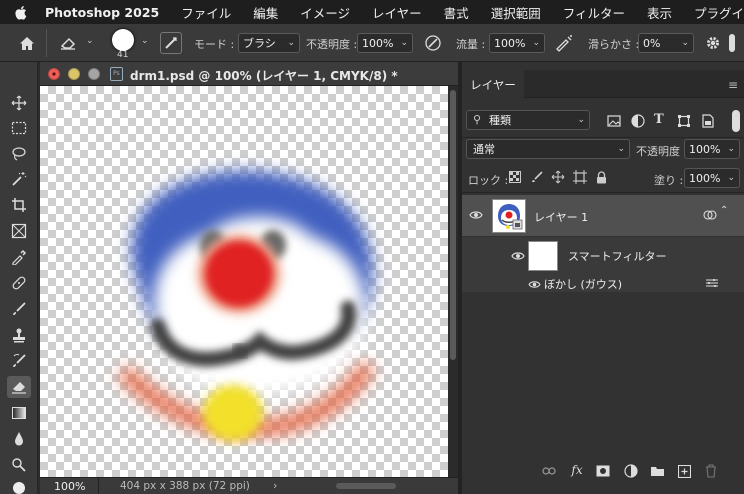  I want to click on menu-type: 書式, so click(456, 12).